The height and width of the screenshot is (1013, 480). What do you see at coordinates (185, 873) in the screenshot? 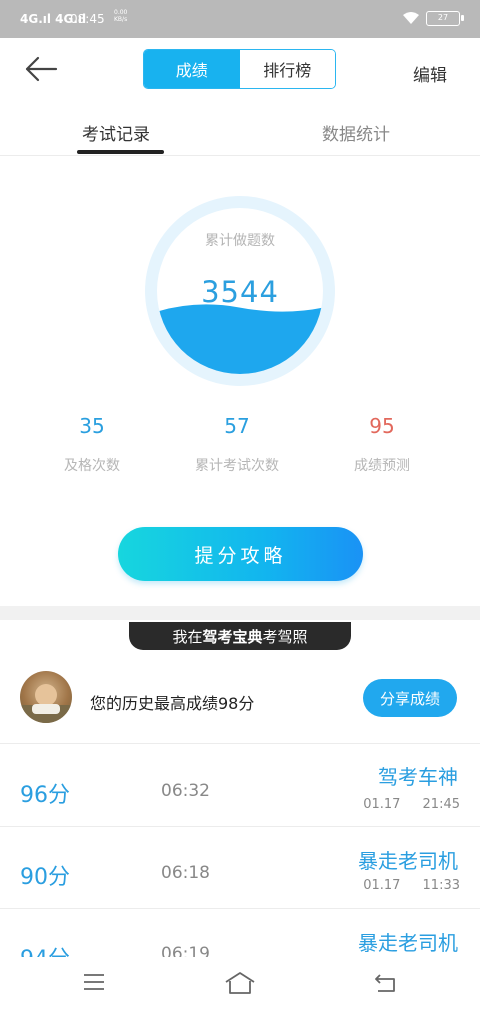
I see `record-duration: 06:18` at bounding box center [185, 873].